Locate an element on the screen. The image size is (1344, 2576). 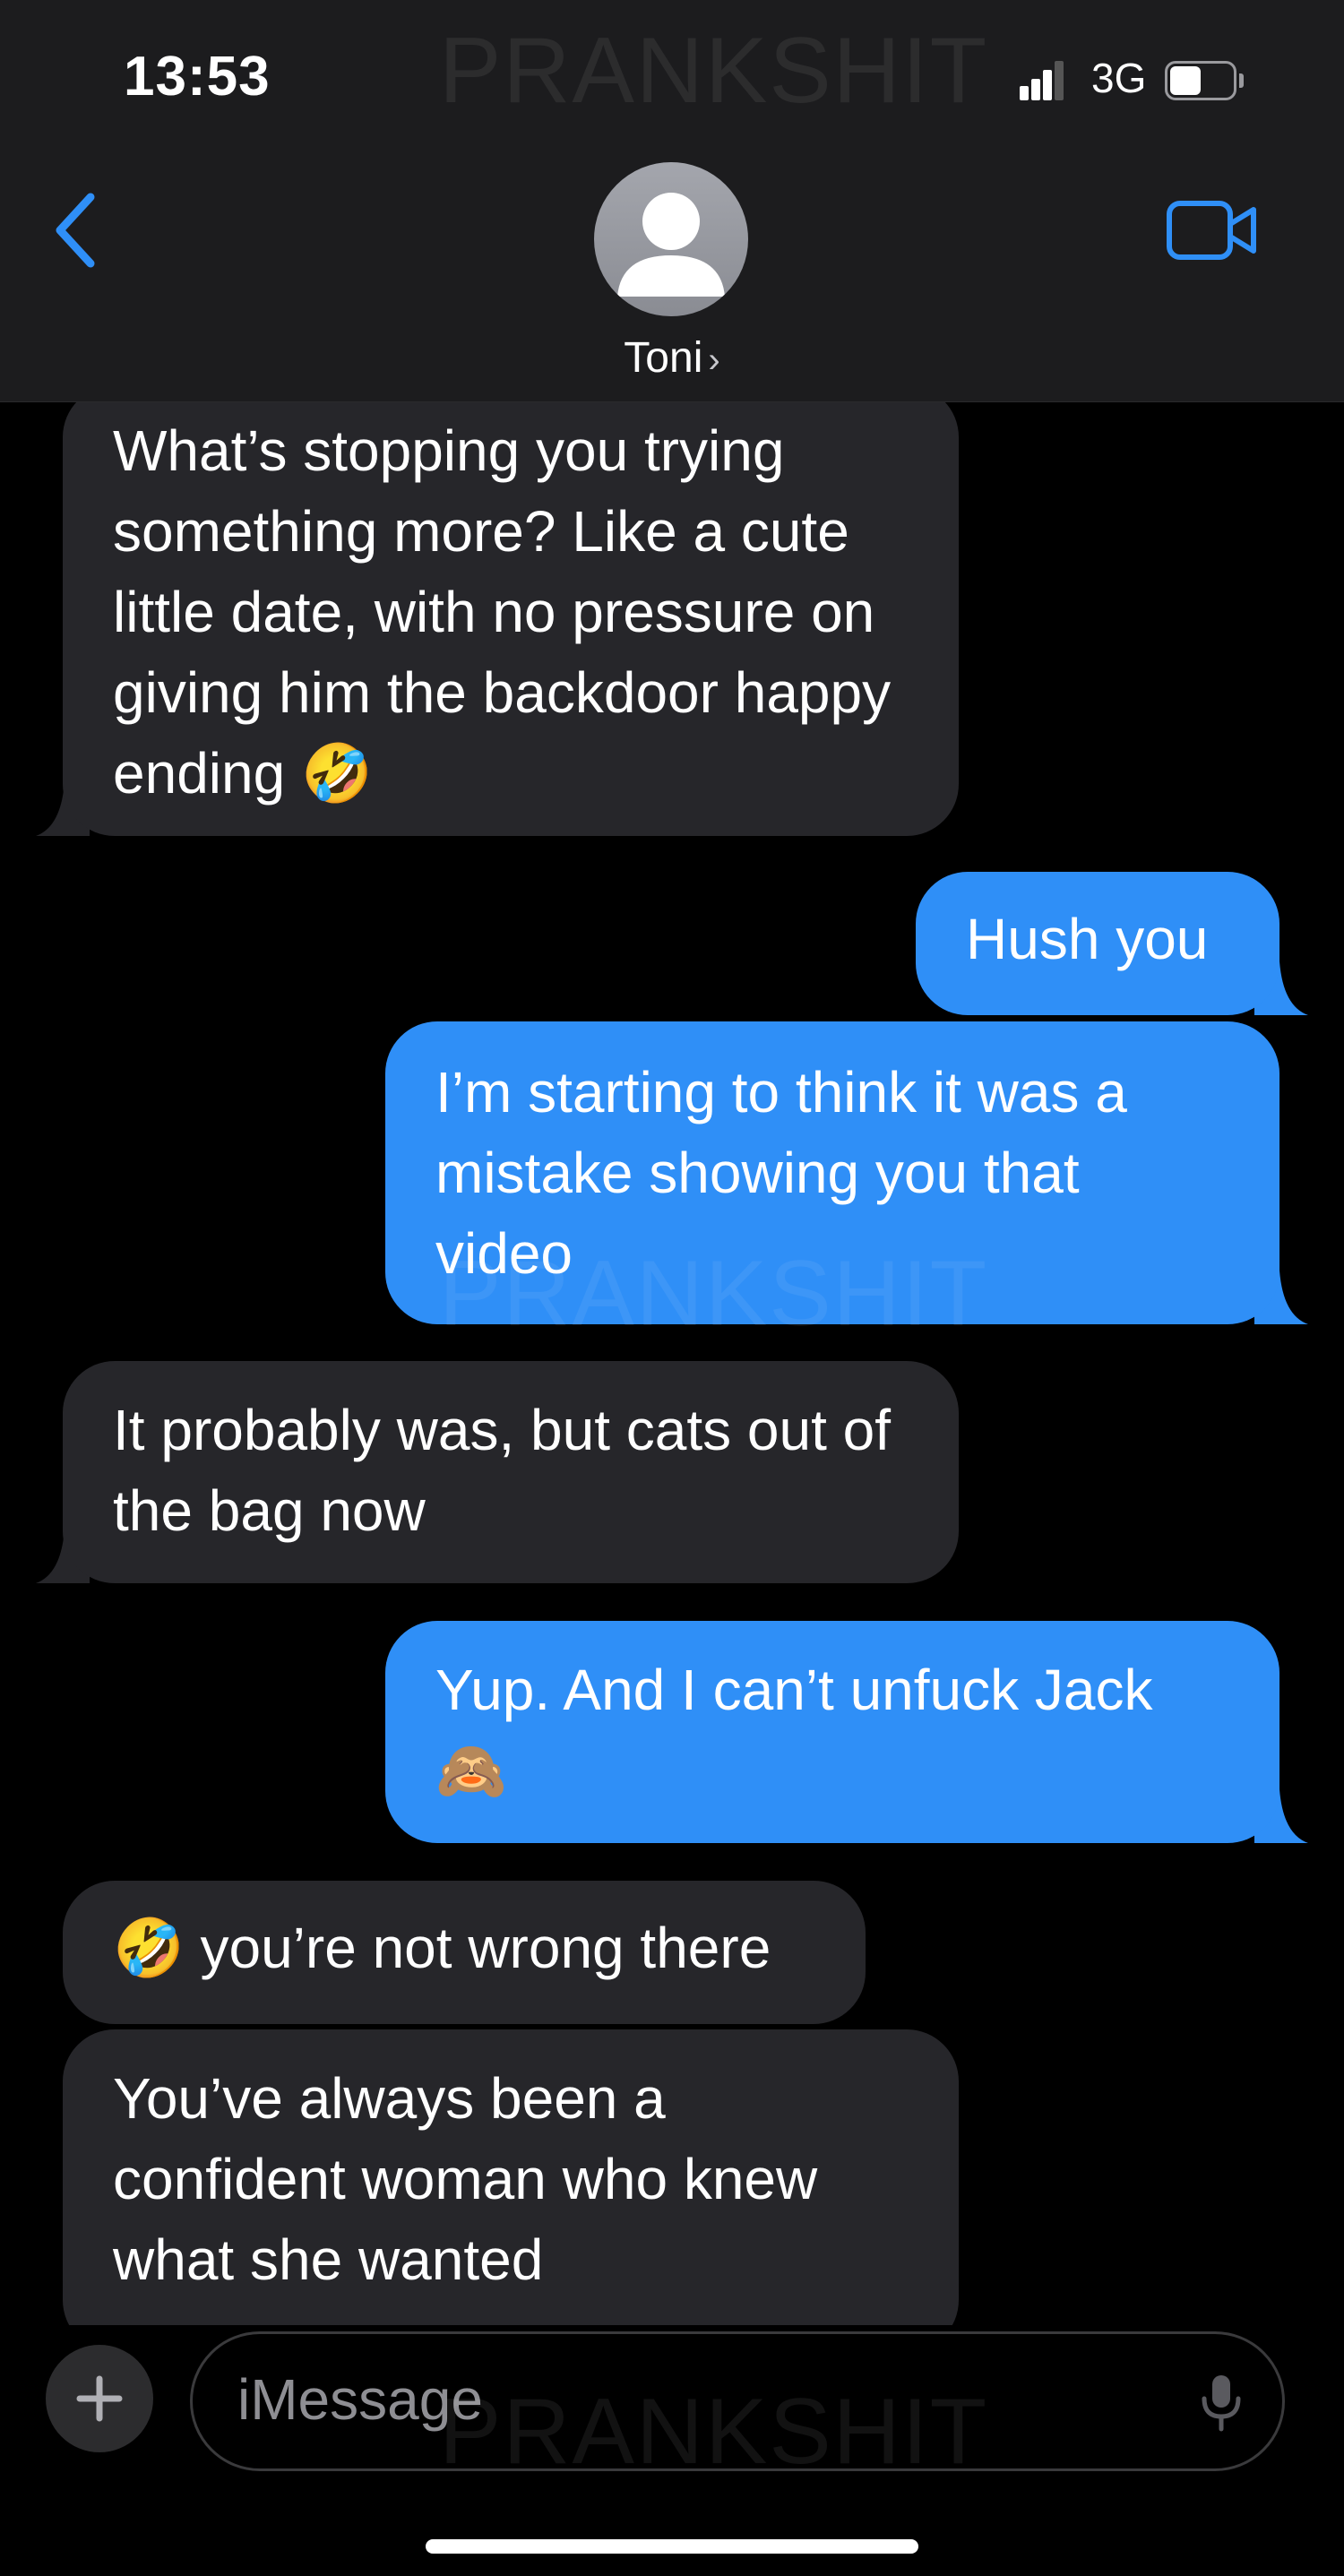
plus-icon is located at coordinates (100, 2398).